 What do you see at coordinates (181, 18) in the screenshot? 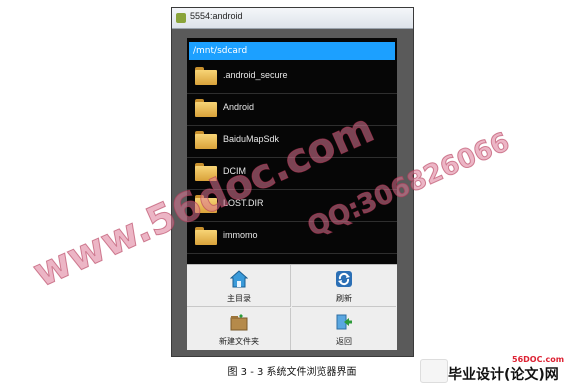
I see `android-app-icon` at bounding box center [181, 18].